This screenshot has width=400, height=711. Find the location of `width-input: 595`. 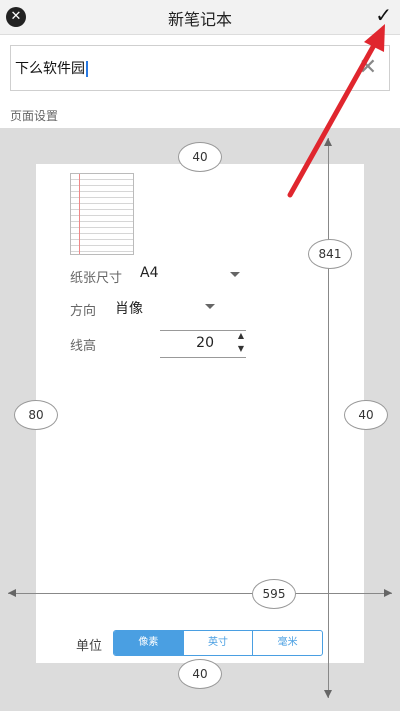

width-input: 595 is located at coordinates (274, 594).